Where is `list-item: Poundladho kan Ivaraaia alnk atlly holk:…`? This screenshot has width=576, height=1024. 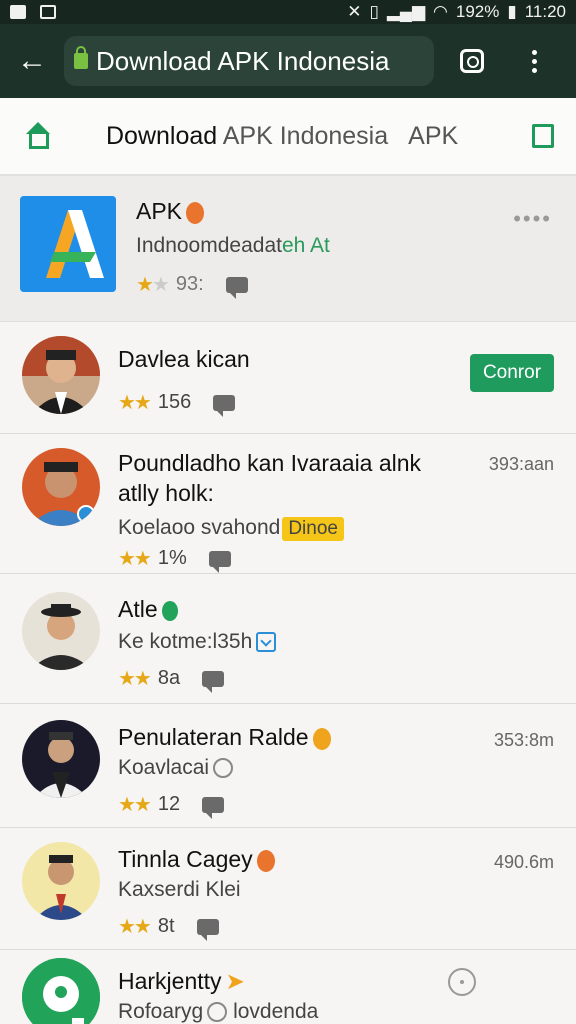 list-item: Poundladho kan Ivaraaia alnk atlly holk:… is located at coordinates (288, 504).